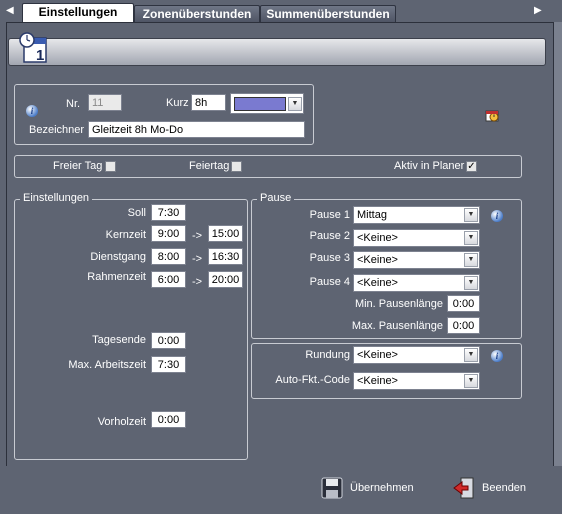 The height and width of the screenshot is (514, 562). I want to click on tagesende-label: Tagesende, so click(119, 340).